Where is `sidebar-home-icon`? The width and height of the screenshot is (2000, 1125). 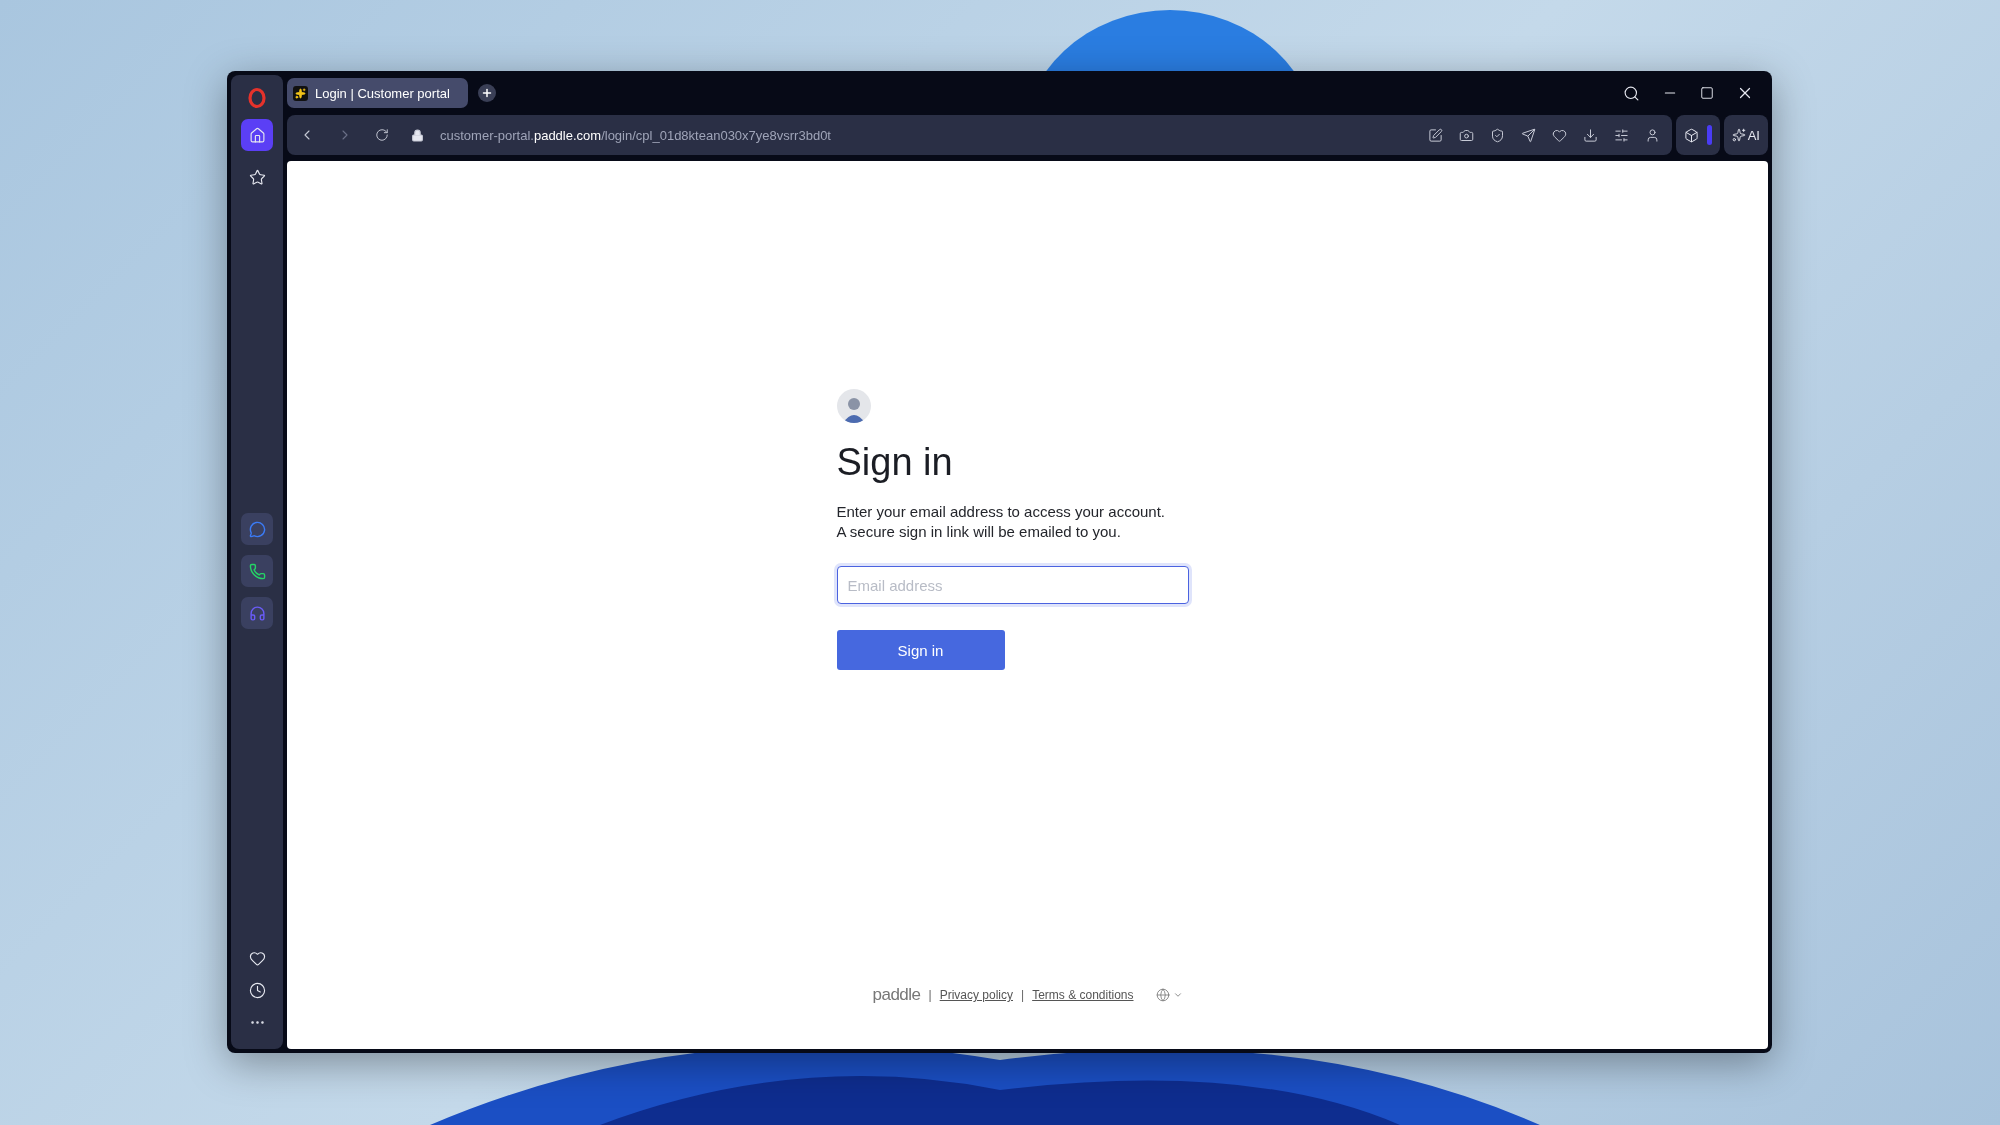 sidebar-home-icon is located at coordinates (257, 135).